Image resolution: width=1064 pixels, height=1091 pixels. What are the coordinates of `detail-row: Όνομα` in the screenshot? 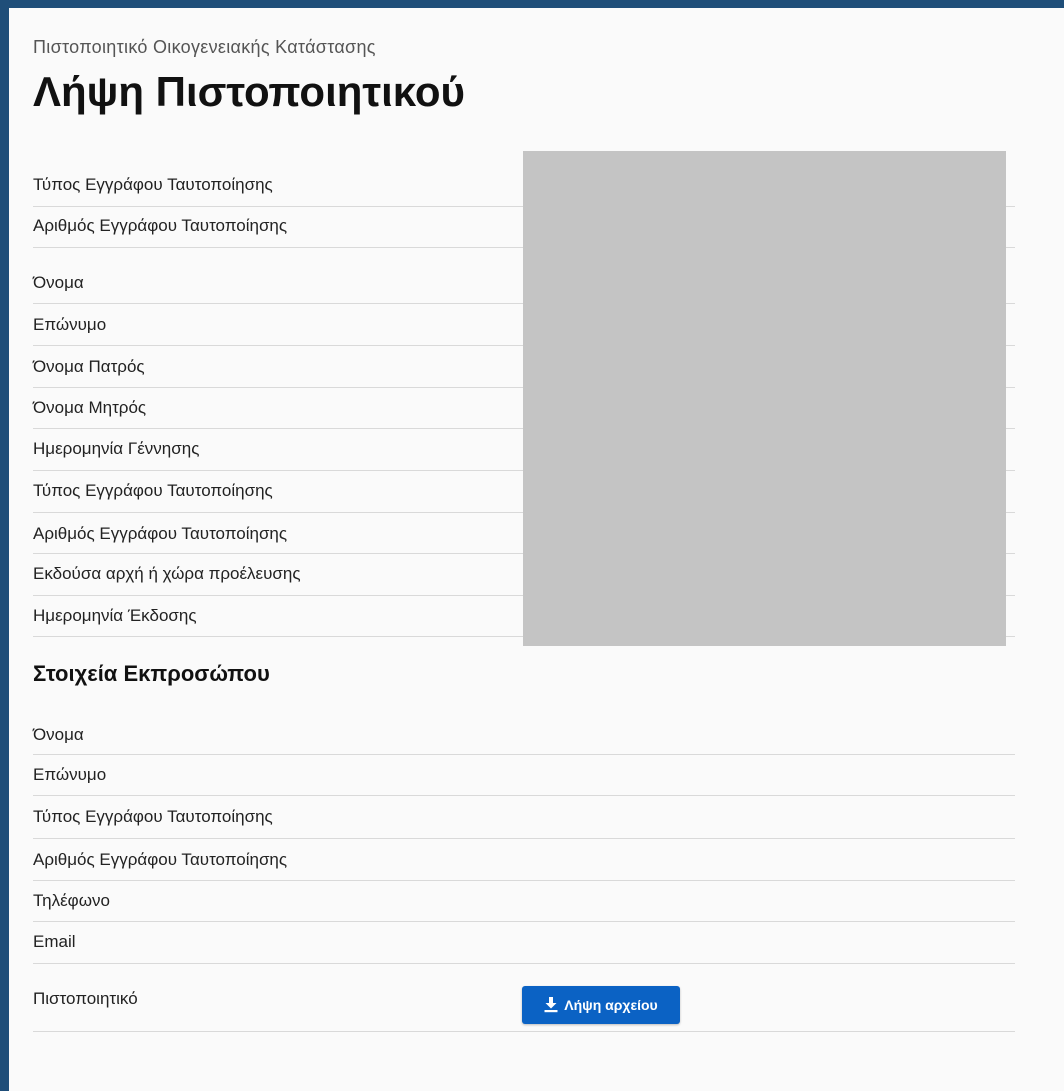 It's located at (524, 726).